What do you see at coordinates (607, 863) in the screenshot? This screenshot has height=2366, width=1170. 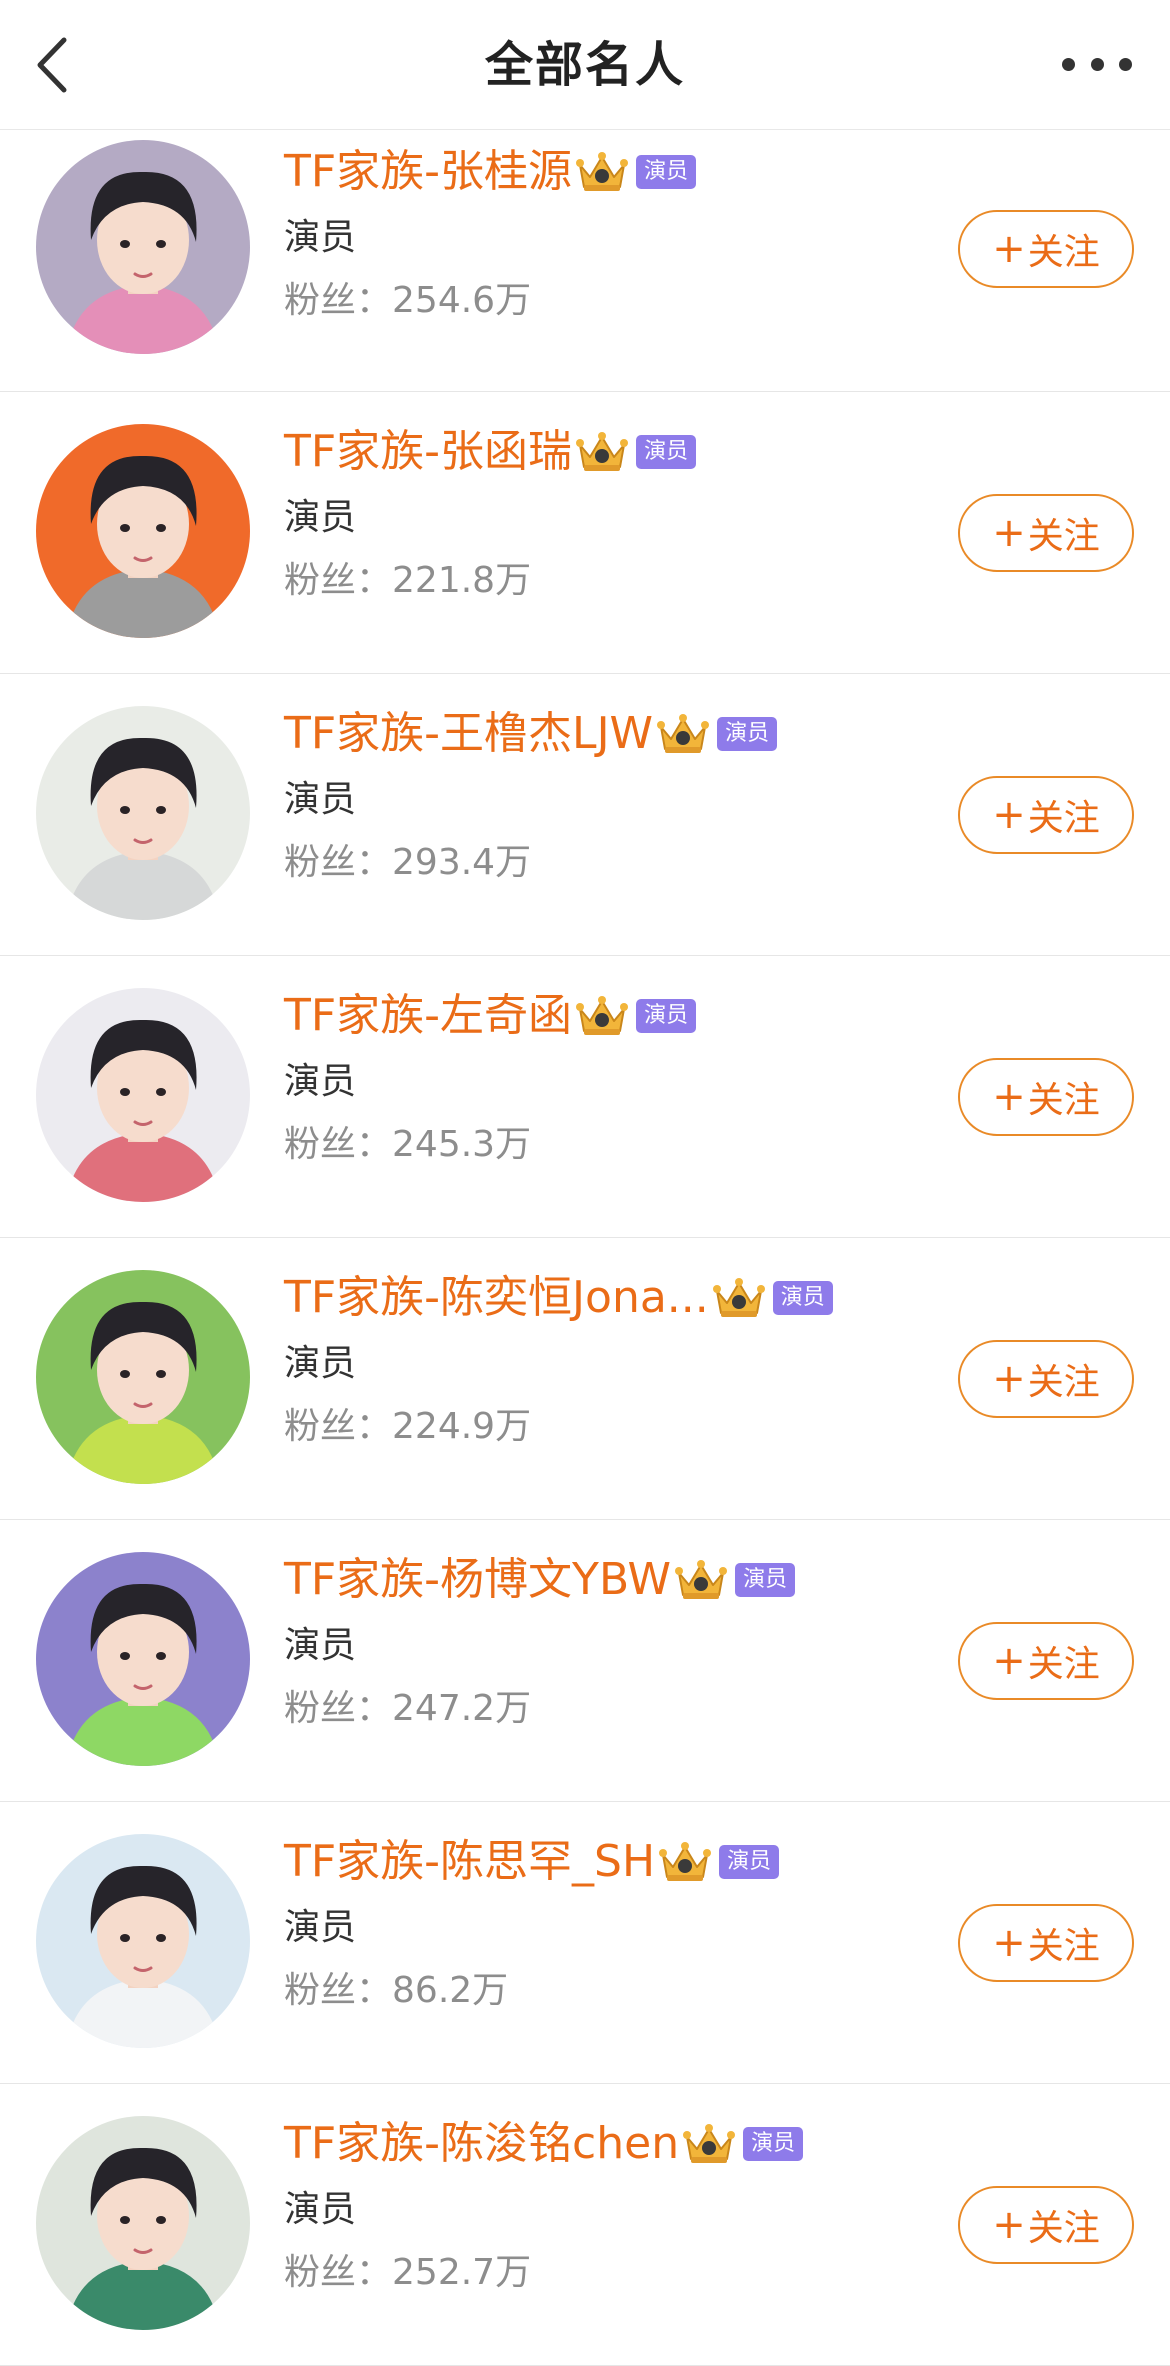 I see `fans-count: 粉丝：293.4万` at bounding box center [607, 863].